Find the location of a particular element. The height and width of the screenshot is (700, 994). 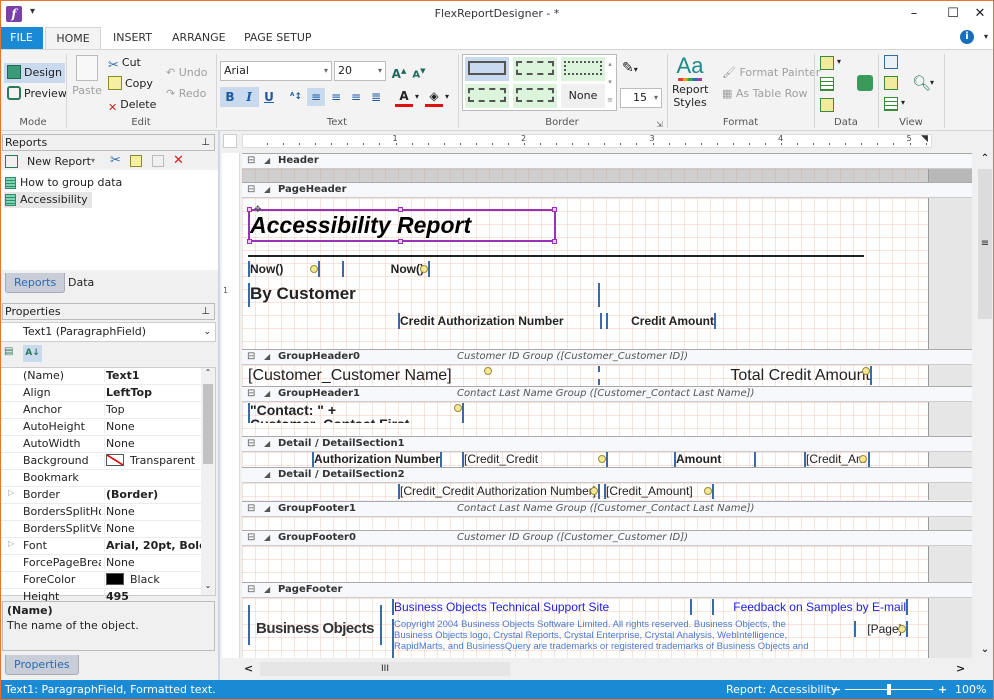

undo-button: ↶ Undo is located at coordinates (186, 73).